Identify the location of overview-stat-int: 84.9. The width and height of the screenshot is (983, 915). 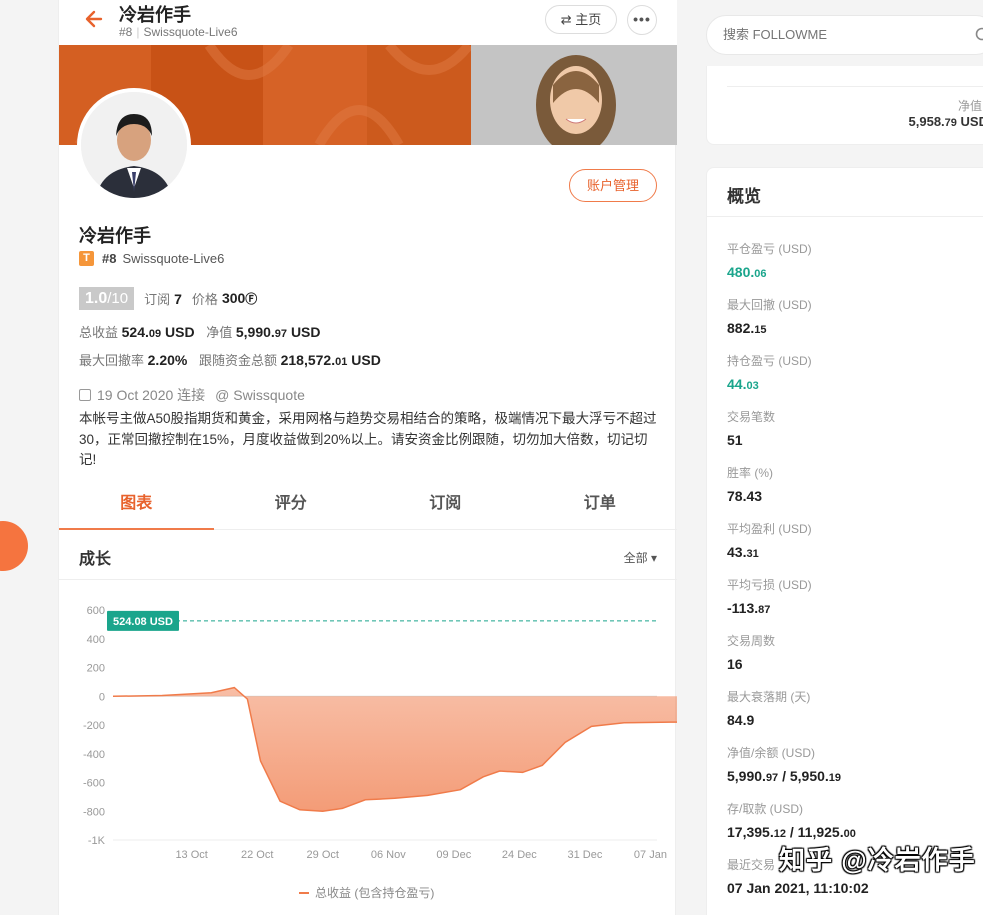
(741, 720).